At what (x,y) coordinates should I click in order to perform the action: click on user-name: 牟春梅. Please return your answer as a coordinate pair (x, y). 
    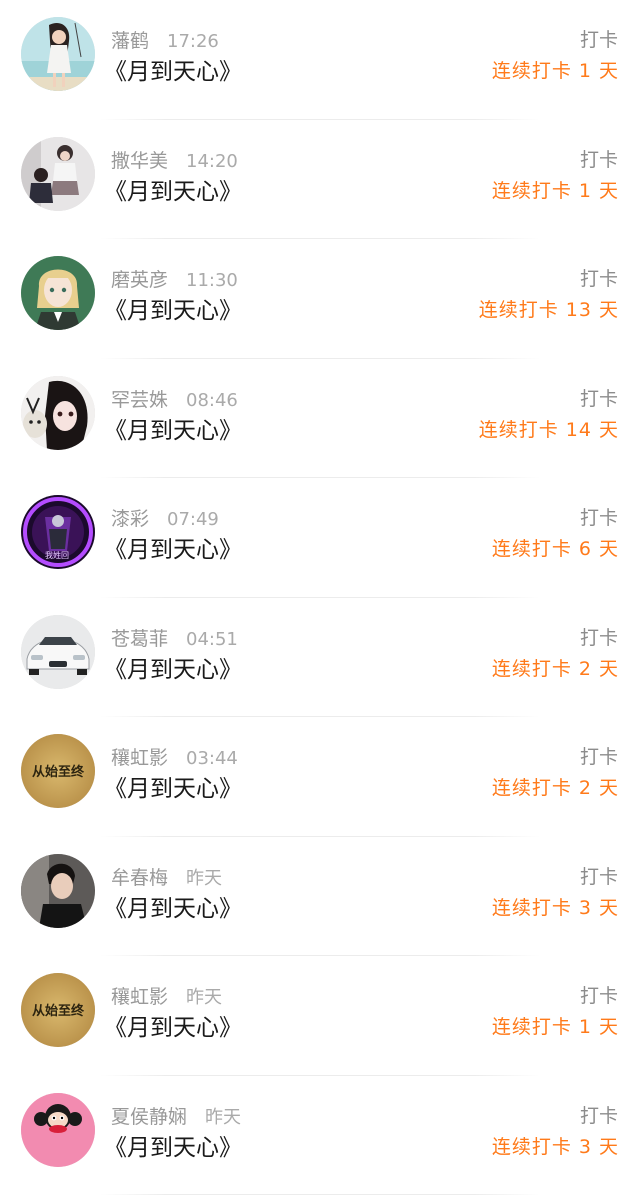
    Looking at the image, I should click on (139, 878).